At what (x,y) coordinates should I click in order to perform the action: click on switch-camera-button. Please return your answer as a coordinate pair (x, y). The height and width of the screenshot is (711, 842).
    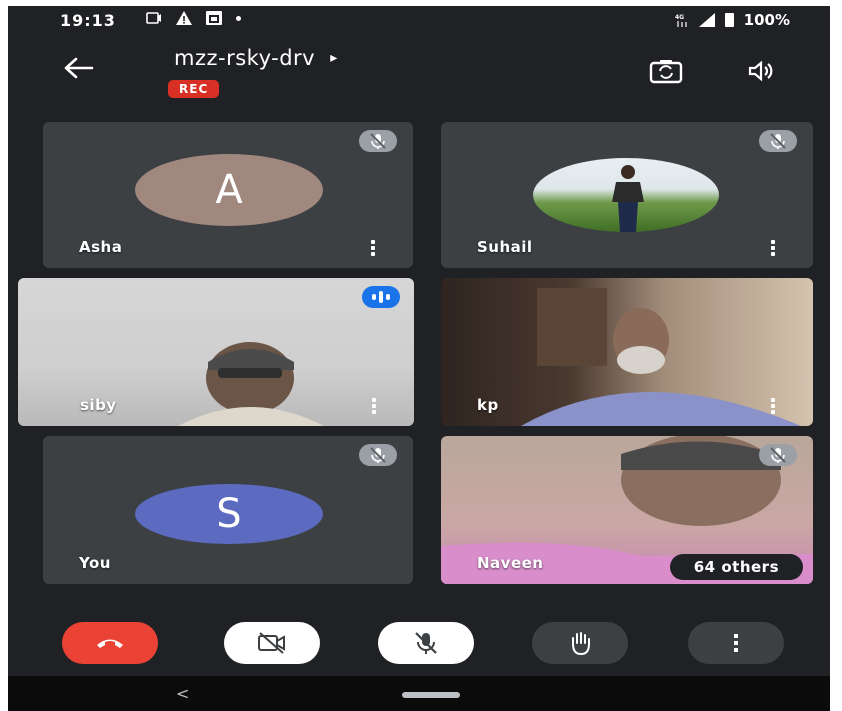
    Looking at the image, I should click on (666, 71).